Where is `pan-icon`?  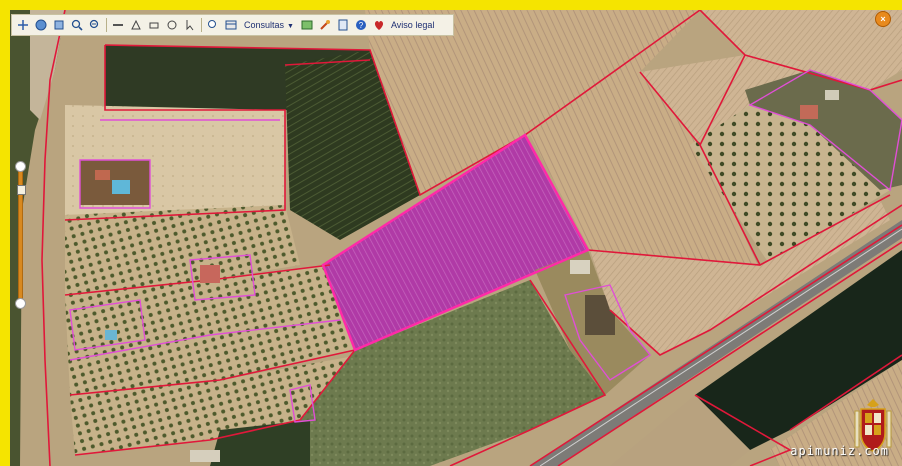
pan-icon is located at coordinates (23, 25).